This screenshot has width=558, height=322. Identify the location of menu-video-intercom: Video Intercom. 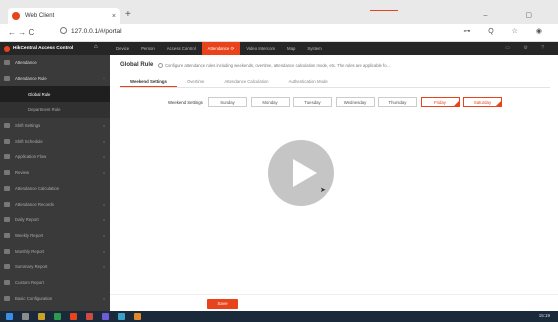
(260, 48).